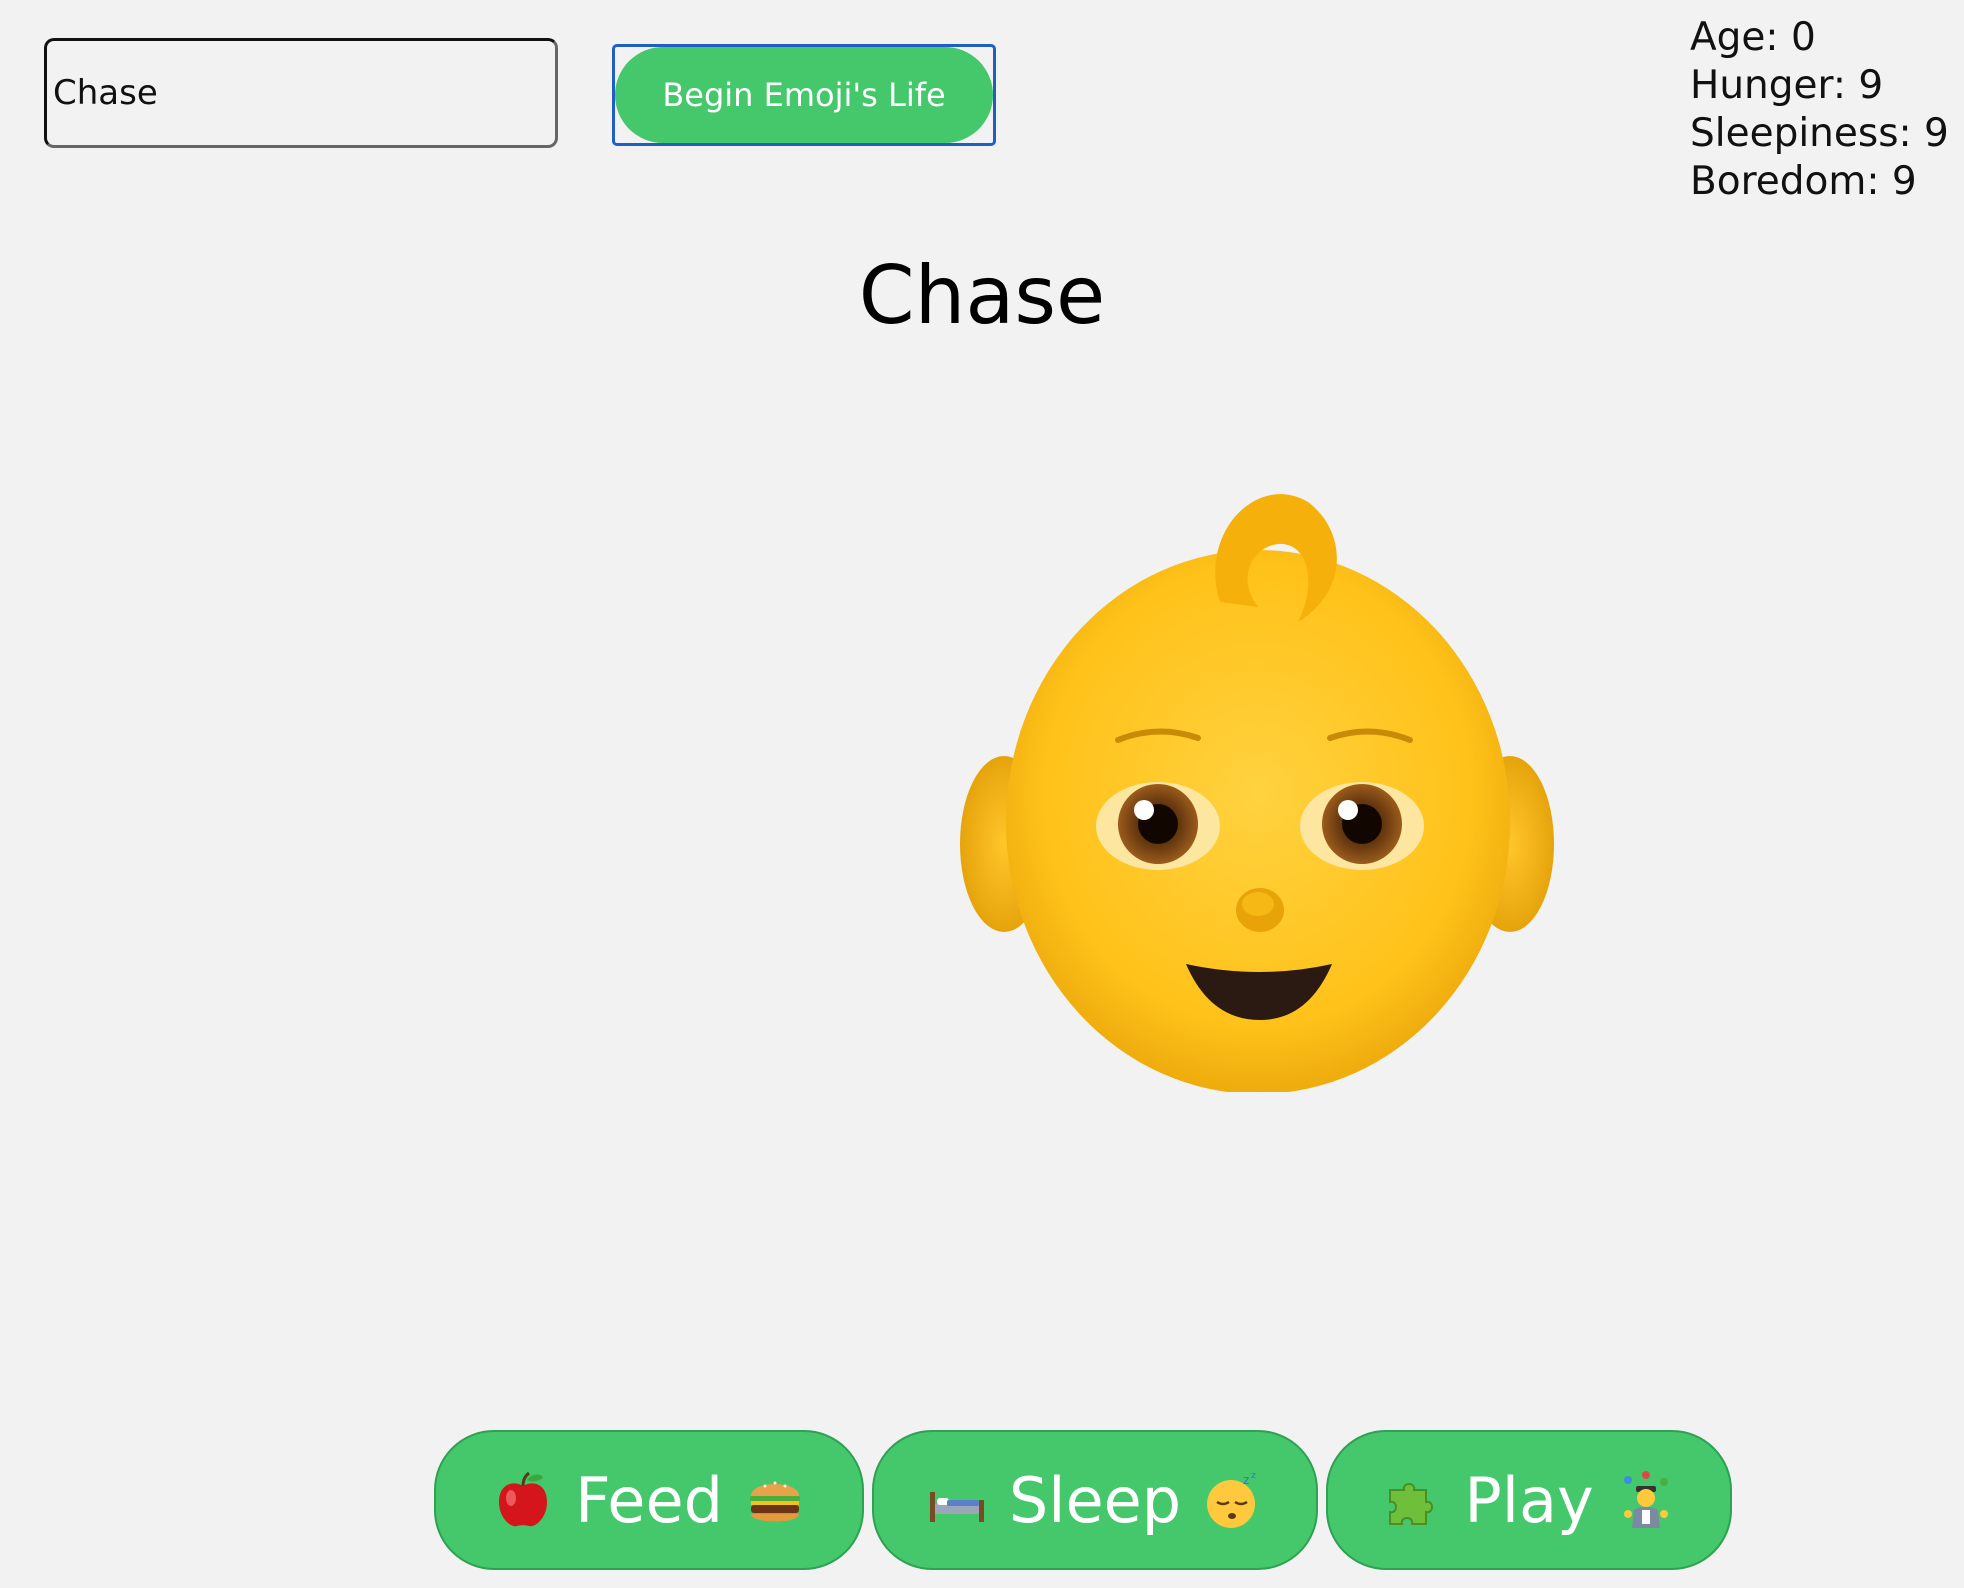 The width and height of the screenshot is (1964, 1588). What do you see at coordinates (1803, 181) in the screenshot?
I see `boredom-stat: Boredom: 9` at bounding box center [1803, 181].